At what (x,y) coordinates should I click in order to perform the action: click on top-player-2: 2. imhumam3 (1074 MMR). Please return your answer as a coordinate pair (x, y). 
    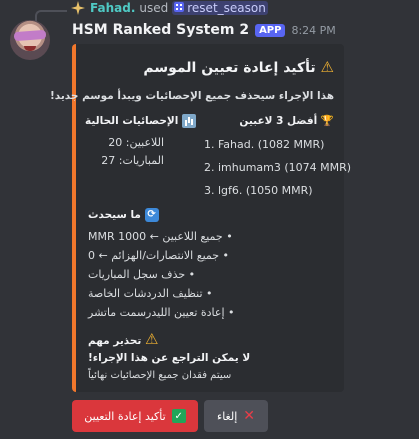
    Looking at the image, I should click on (278, 167).